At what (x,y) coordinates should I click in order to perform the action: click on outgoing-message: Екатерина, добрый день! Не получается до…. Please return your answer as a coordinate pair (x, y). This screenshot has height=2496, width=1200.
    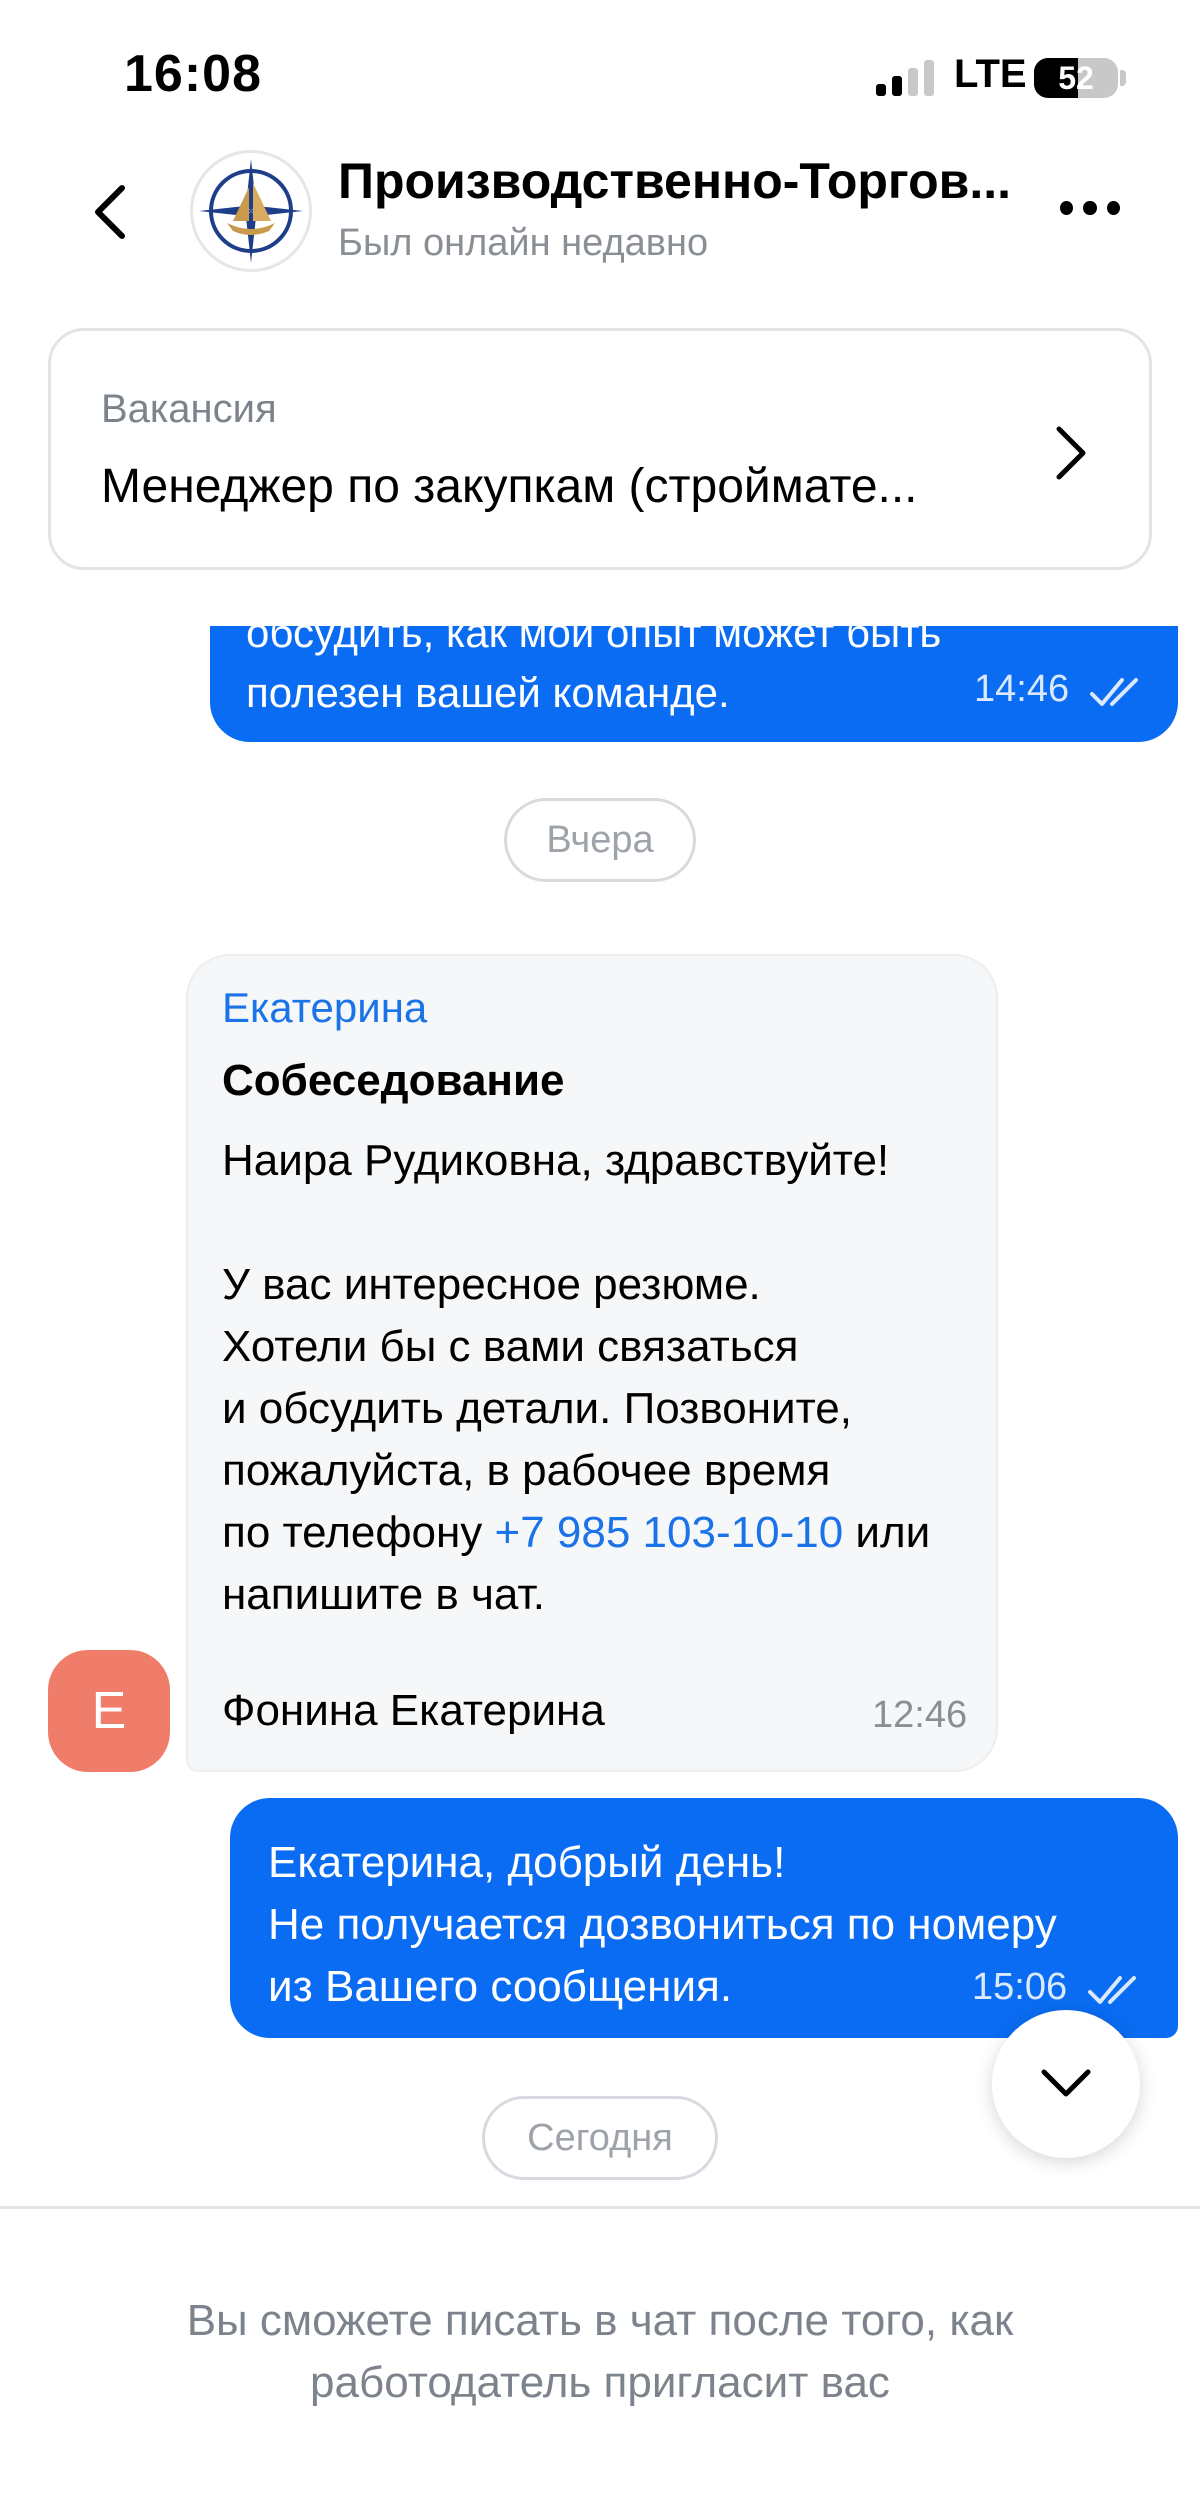
    Looking at the image, I should click on (704, 1918).